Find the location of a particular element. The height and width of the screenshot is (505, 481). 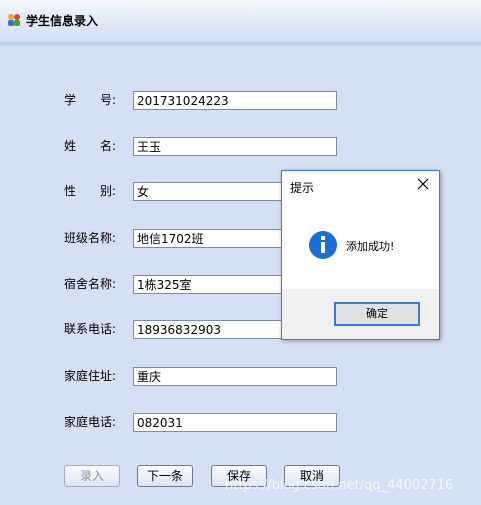

message-dialog: 提示 添加成功! 确定 is located at coordinates (360, 255).